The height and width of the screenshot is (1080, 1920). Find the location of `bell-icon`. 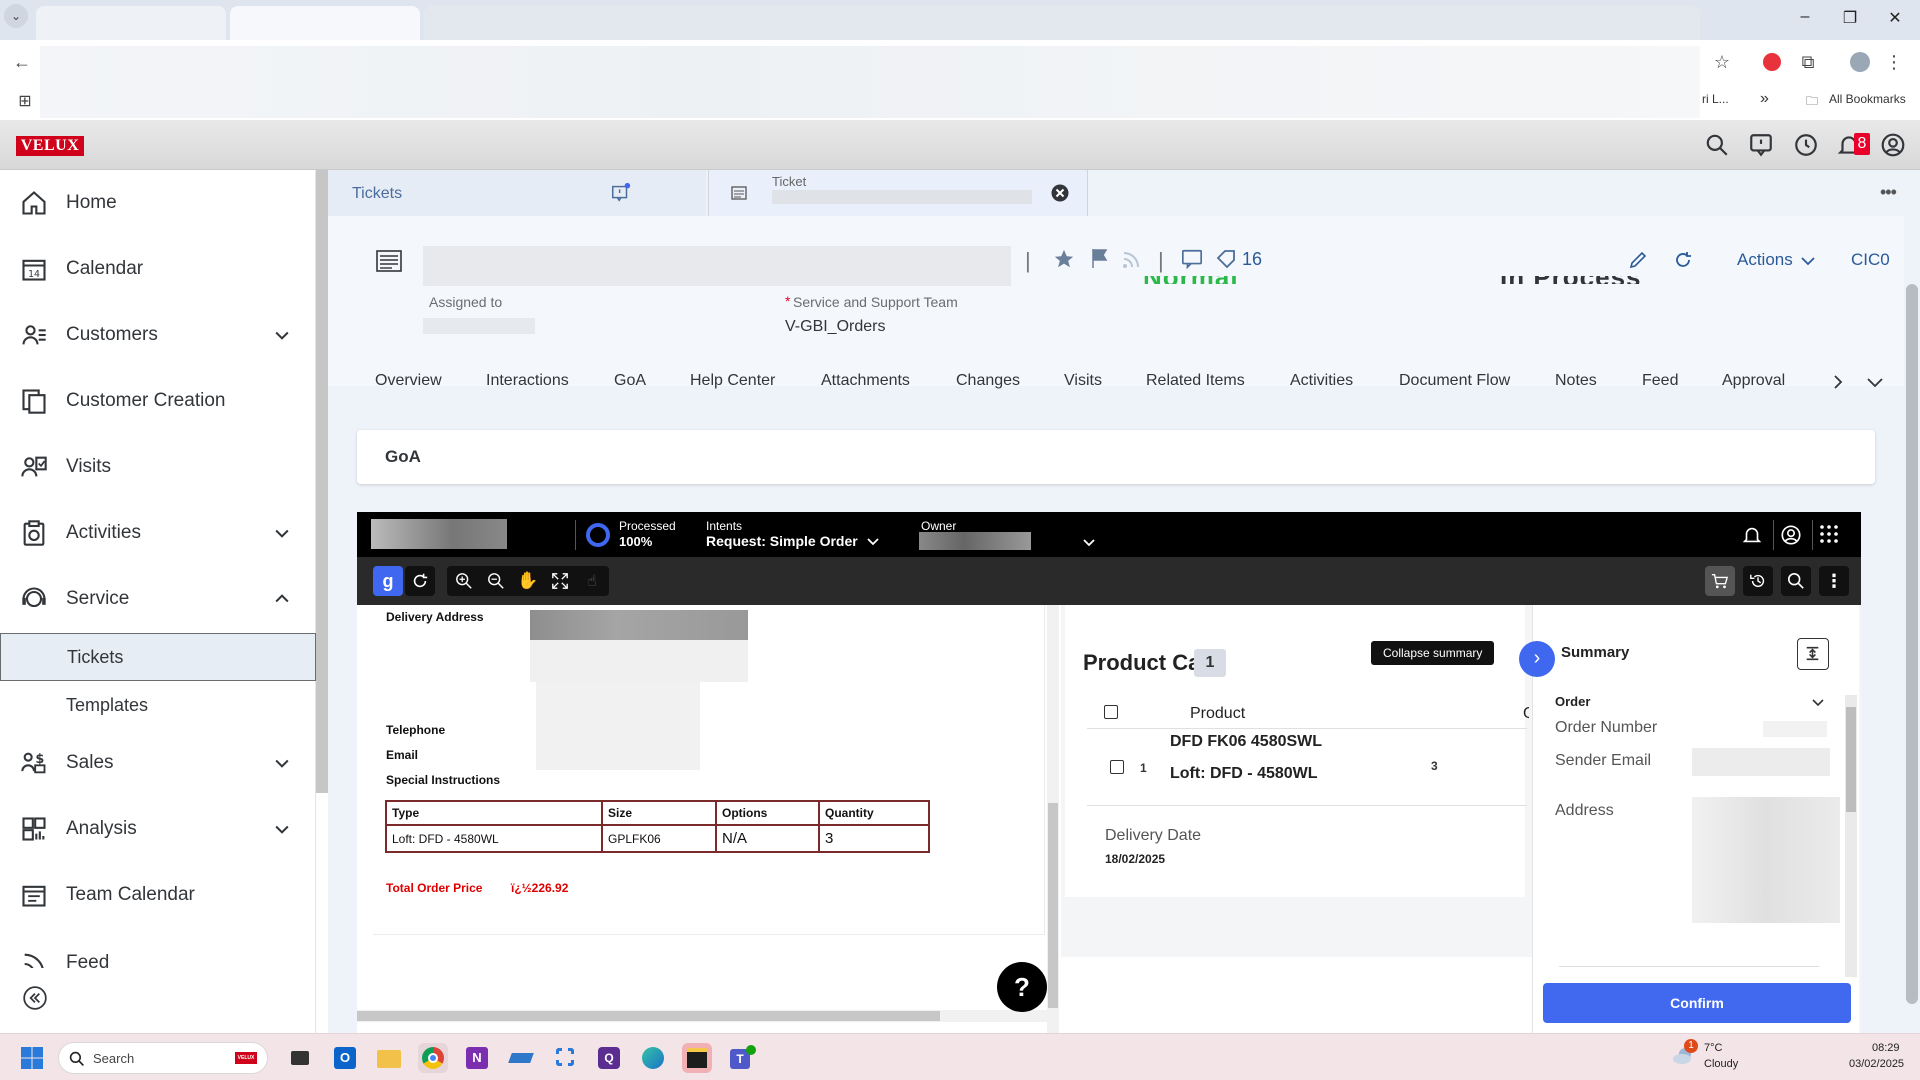

bell-icon is located at coordinates (1752, 535).